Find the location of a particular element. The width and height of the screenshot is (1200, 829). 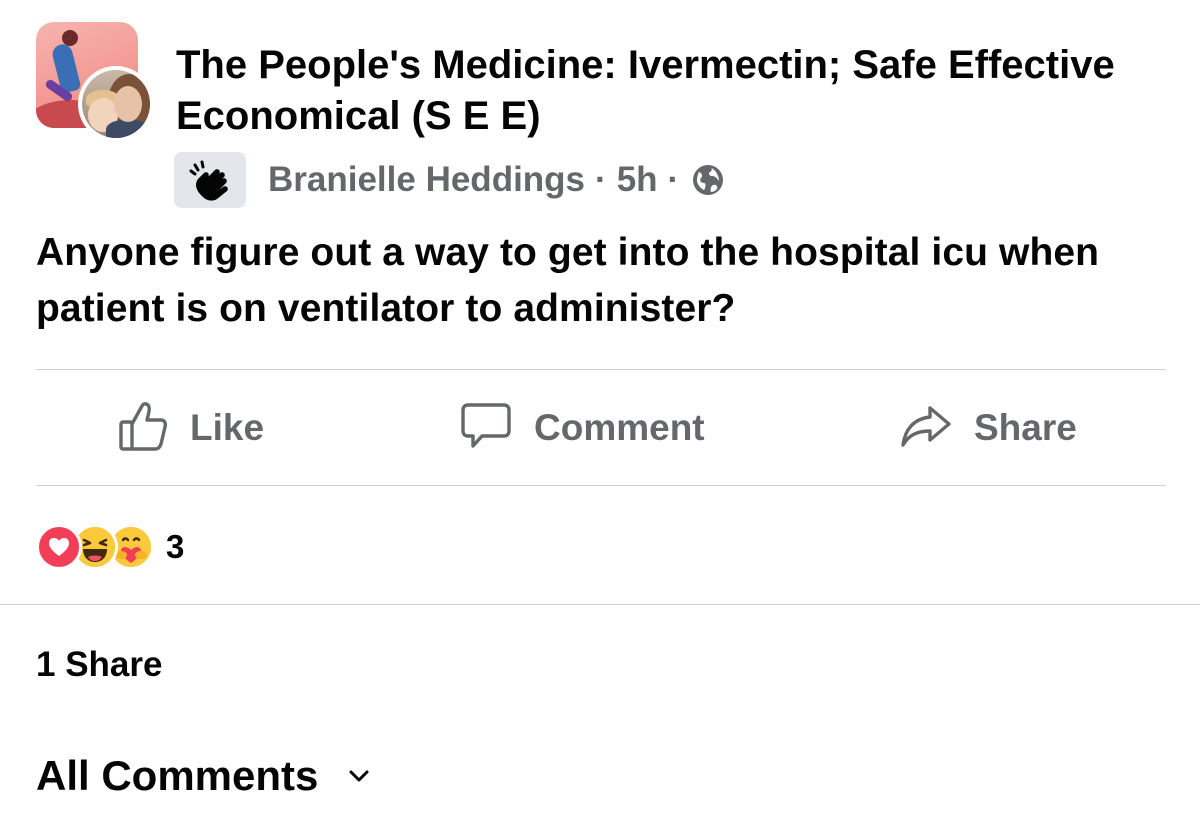

reactions-summary: 3 is located at coordinates (110, 547).